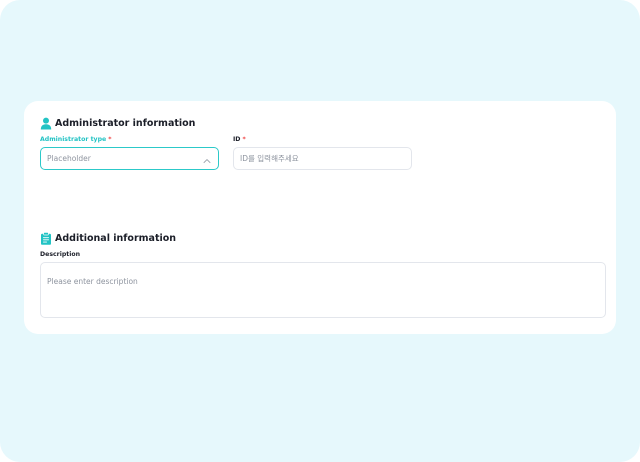 This screenshot has width=640, height=462. What do you see at coordinates (129, 158) in the screenshot?
I see `administrator-type-select: Placeholder` at bounding box center [129, 158].